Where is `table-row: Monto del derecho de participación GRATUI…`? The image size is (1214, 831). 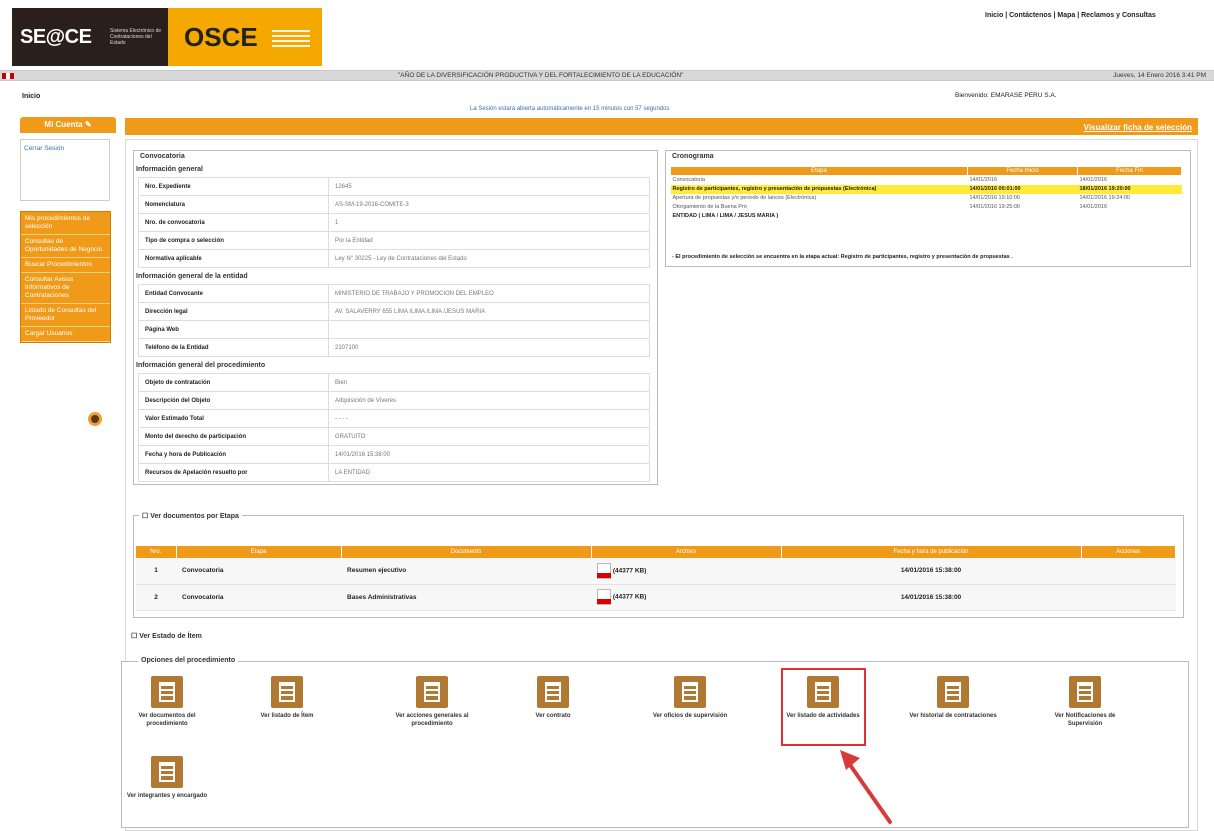
table-row: Monto del derecho de participación GRATUI… is located at coordinates (394, 436).